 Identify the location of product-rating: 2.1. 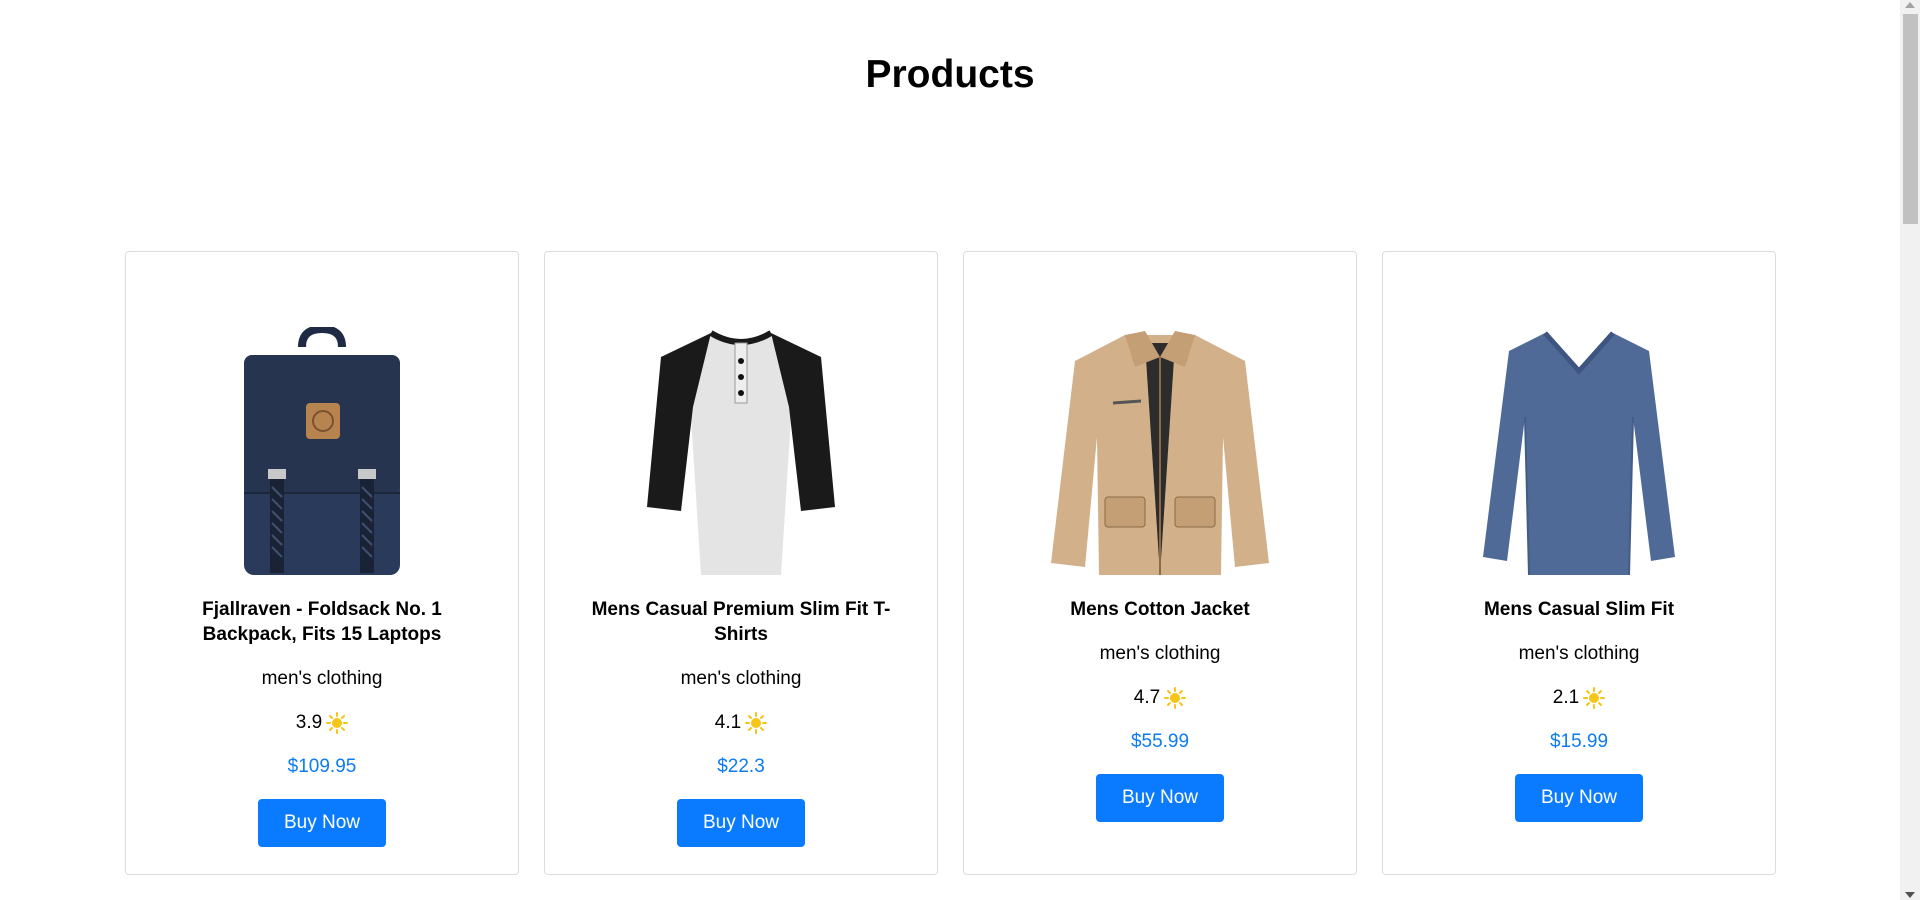
(1579, 698).